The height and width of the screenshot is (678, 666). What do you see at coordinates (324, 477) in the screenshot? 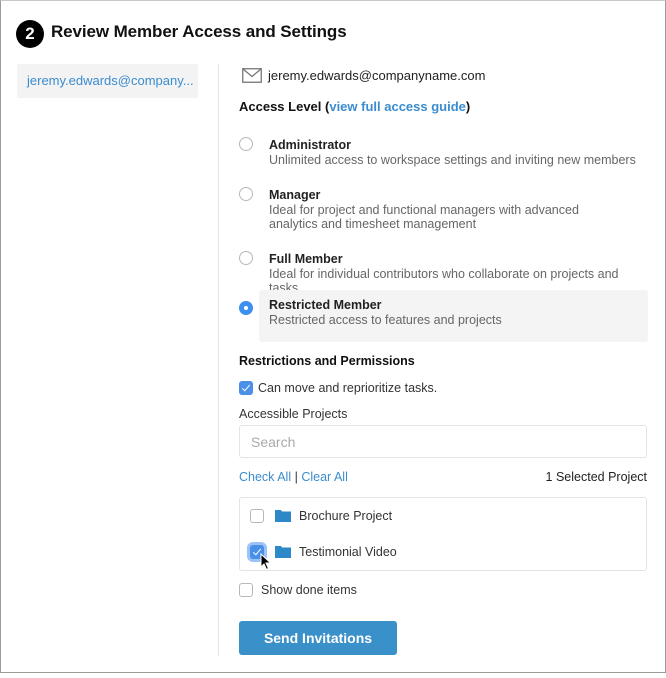
I see `clear-all-link: Clear All` at bounding box center [324, 477].